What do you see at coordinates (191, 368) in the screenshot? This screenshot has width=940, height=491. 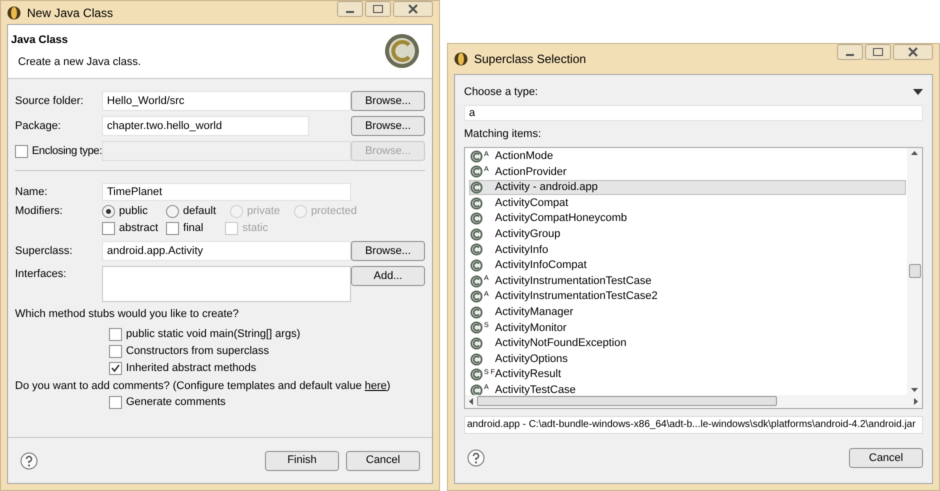 I see `checkbox-label: Inherited abstract methods` at bounding box center [191, 368].